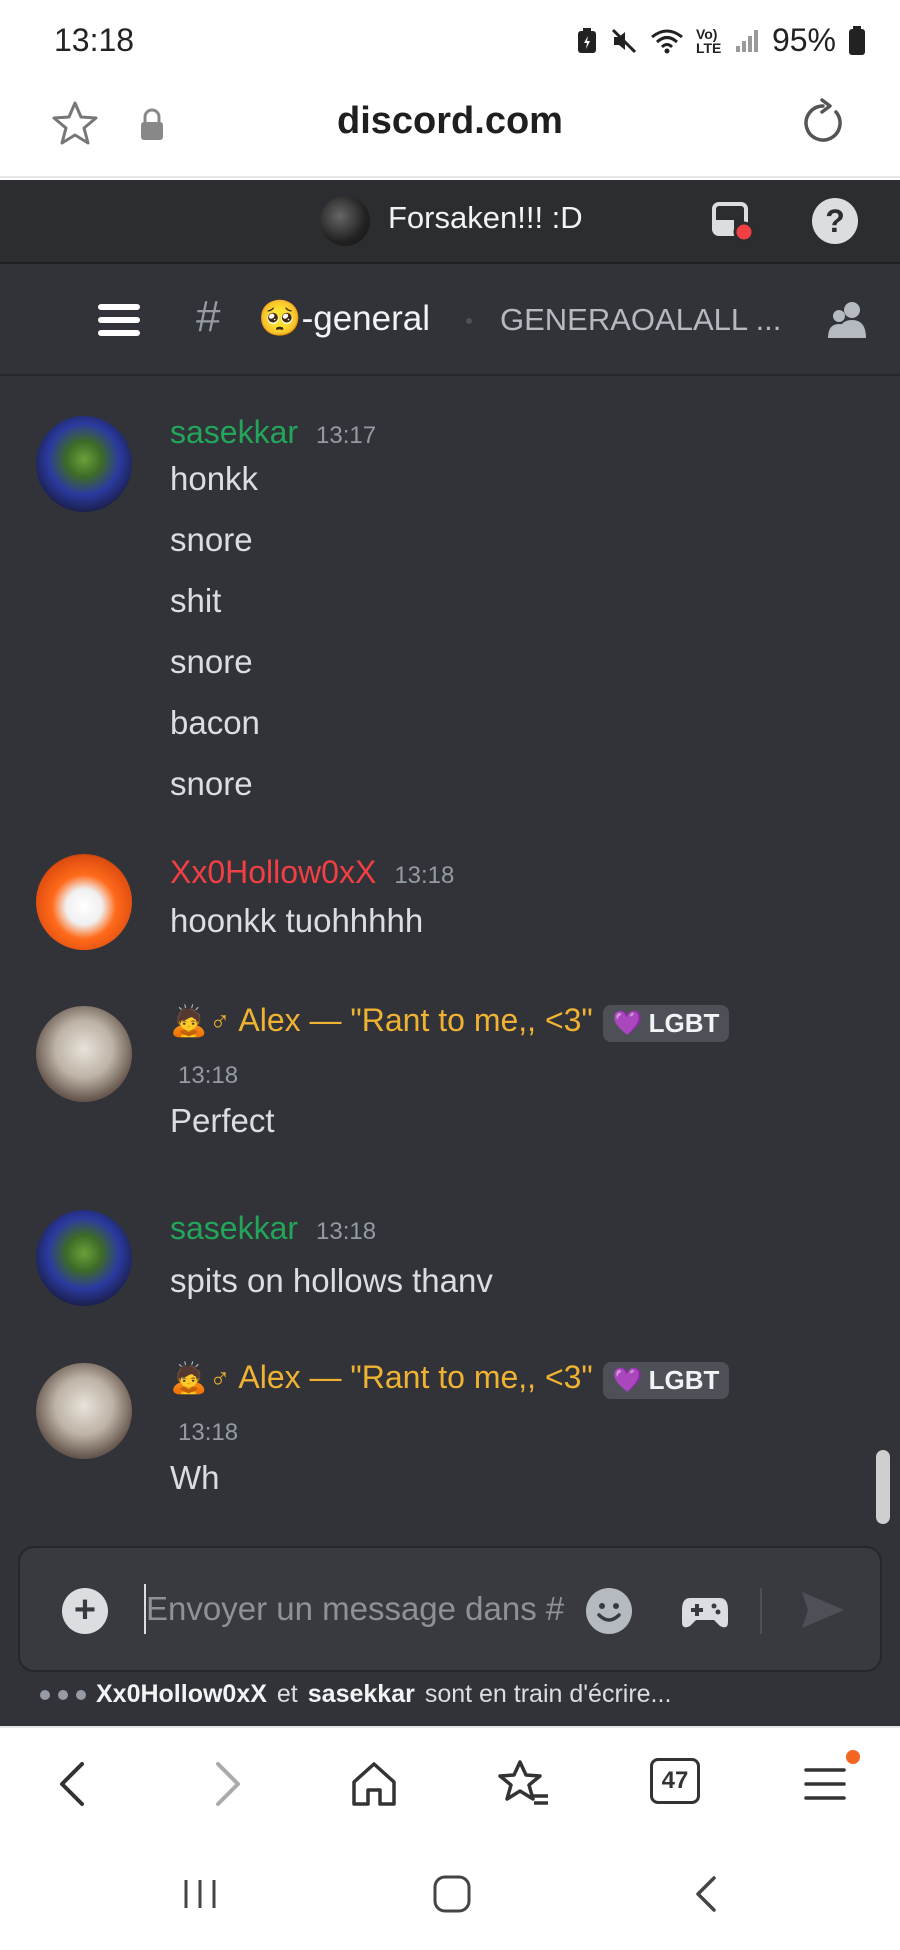  What do you see at coordinates (374, 1784) in the screenshot?
I see `home-icon` at bounding box center [374, 1784].